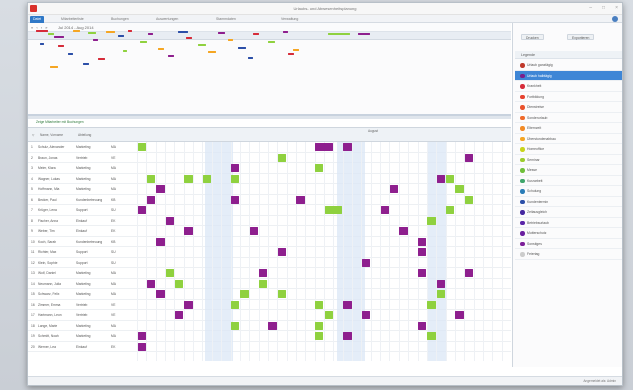 The image size is (633, 390). I want to click on panel-splitter, so click(269, 117).